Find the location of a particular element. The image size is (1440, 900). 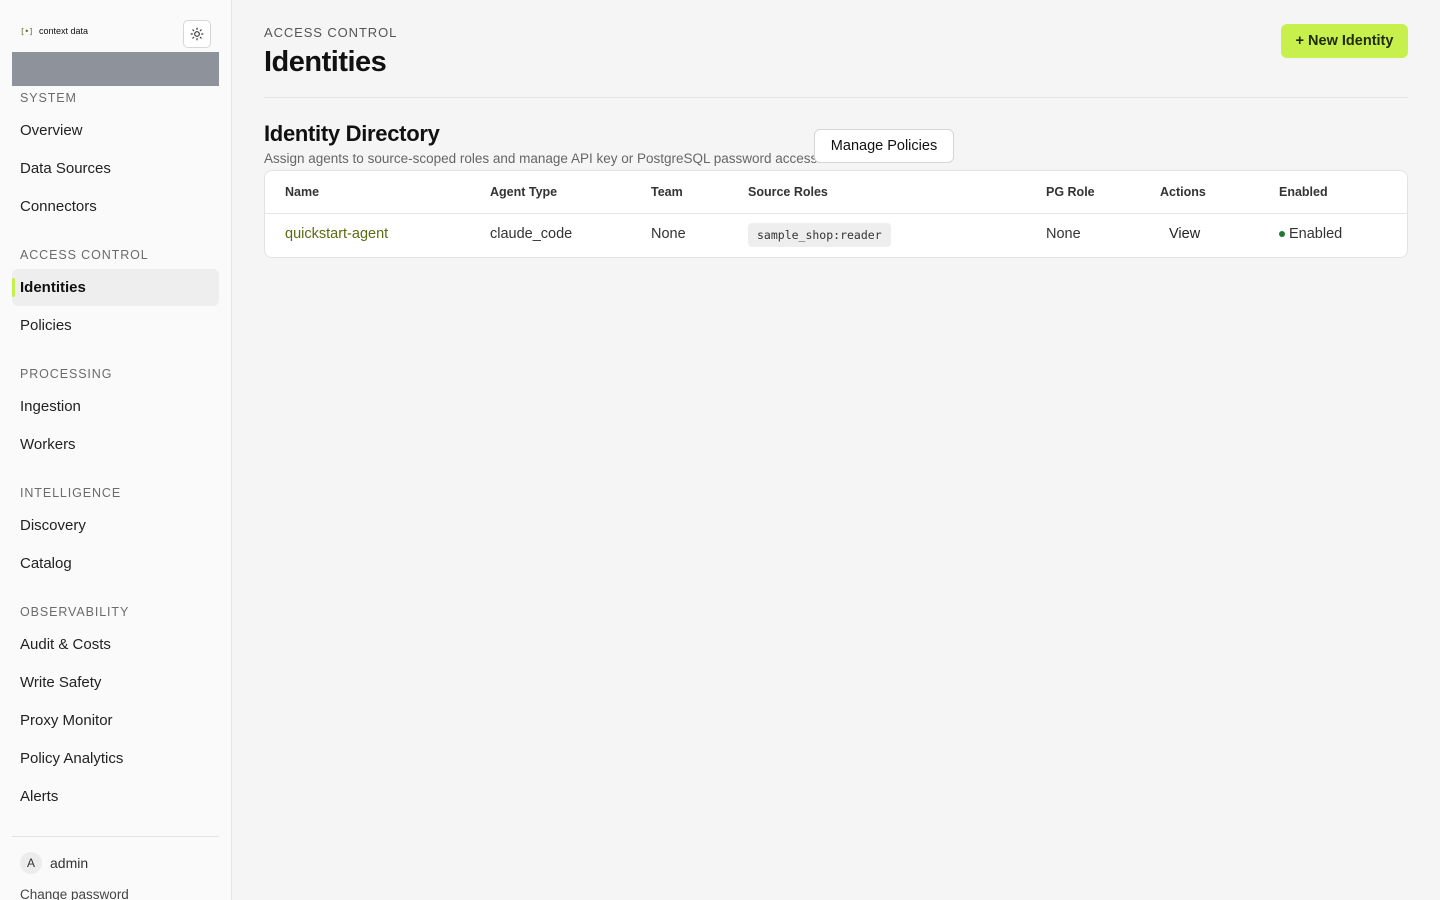

column-header-pg-role: PG Role is located at coordinates (1070, 192).